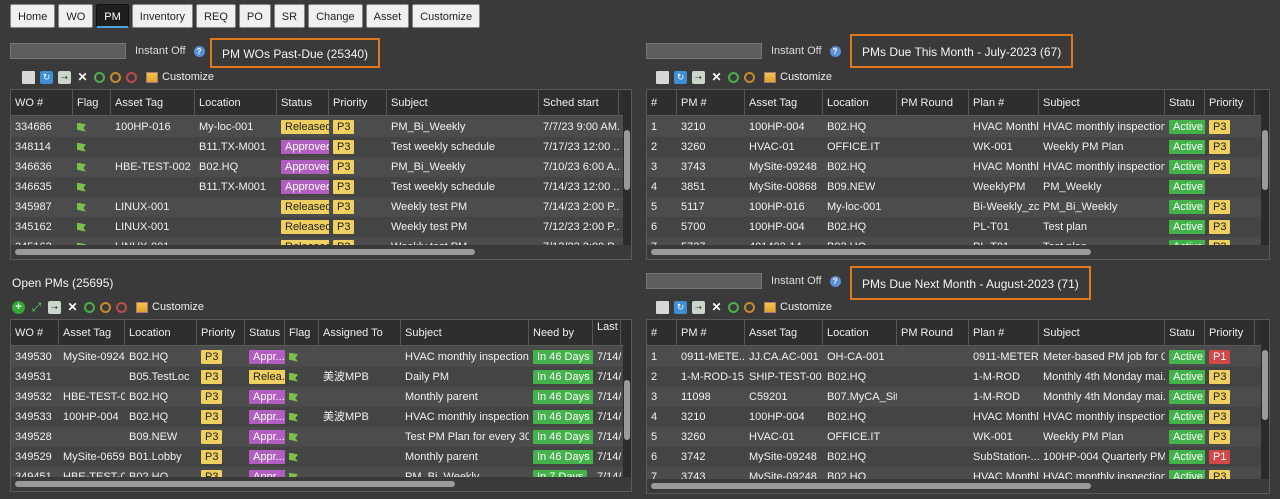 The width and height of the screenshot is (1280, 499). I want to click on nav-tab-po: PO, so click(254, 16).